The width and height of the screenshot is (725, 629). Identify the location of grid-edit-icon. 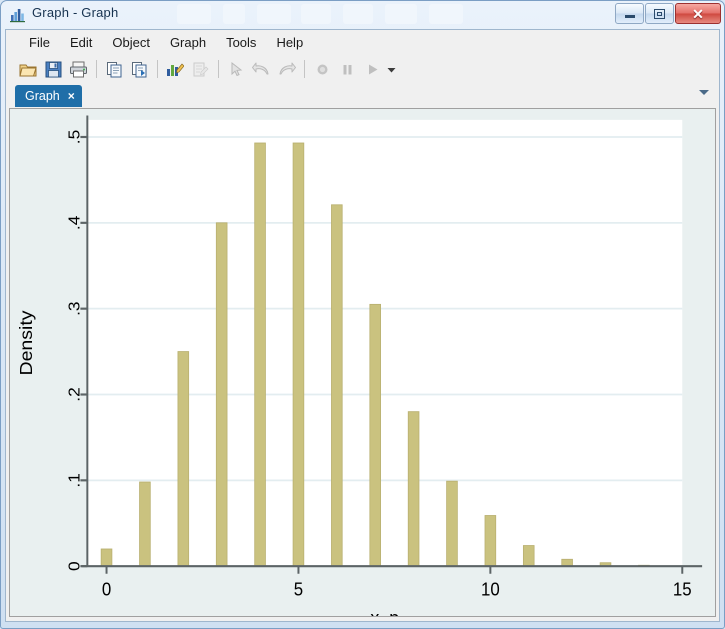
(200, 69).